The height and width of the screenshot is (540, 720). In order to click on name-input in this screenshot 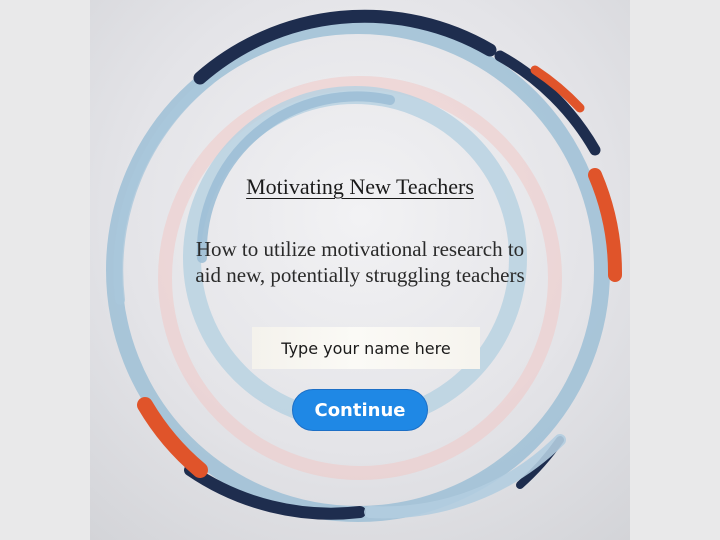, I will do `click(366, 348)`.